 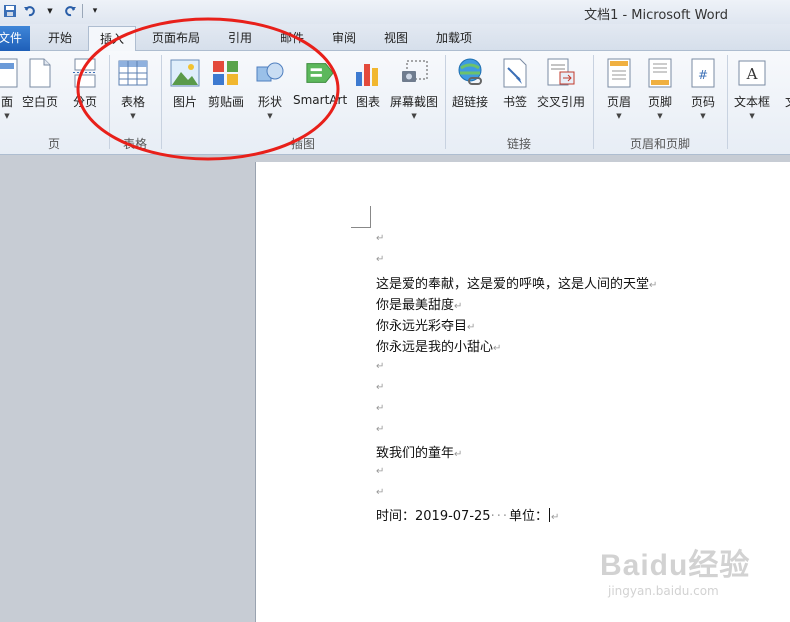 I want to click on watermark: Baidu经验 jingyan.baidu.com, so click(x=675, y=569).